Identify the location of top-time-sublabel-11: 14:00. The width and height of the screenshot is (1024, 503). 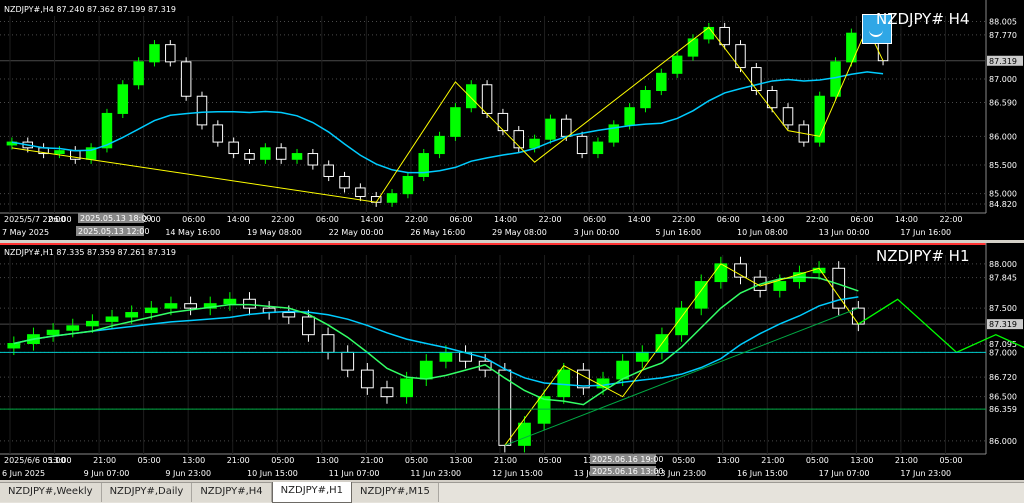
(505, 219).